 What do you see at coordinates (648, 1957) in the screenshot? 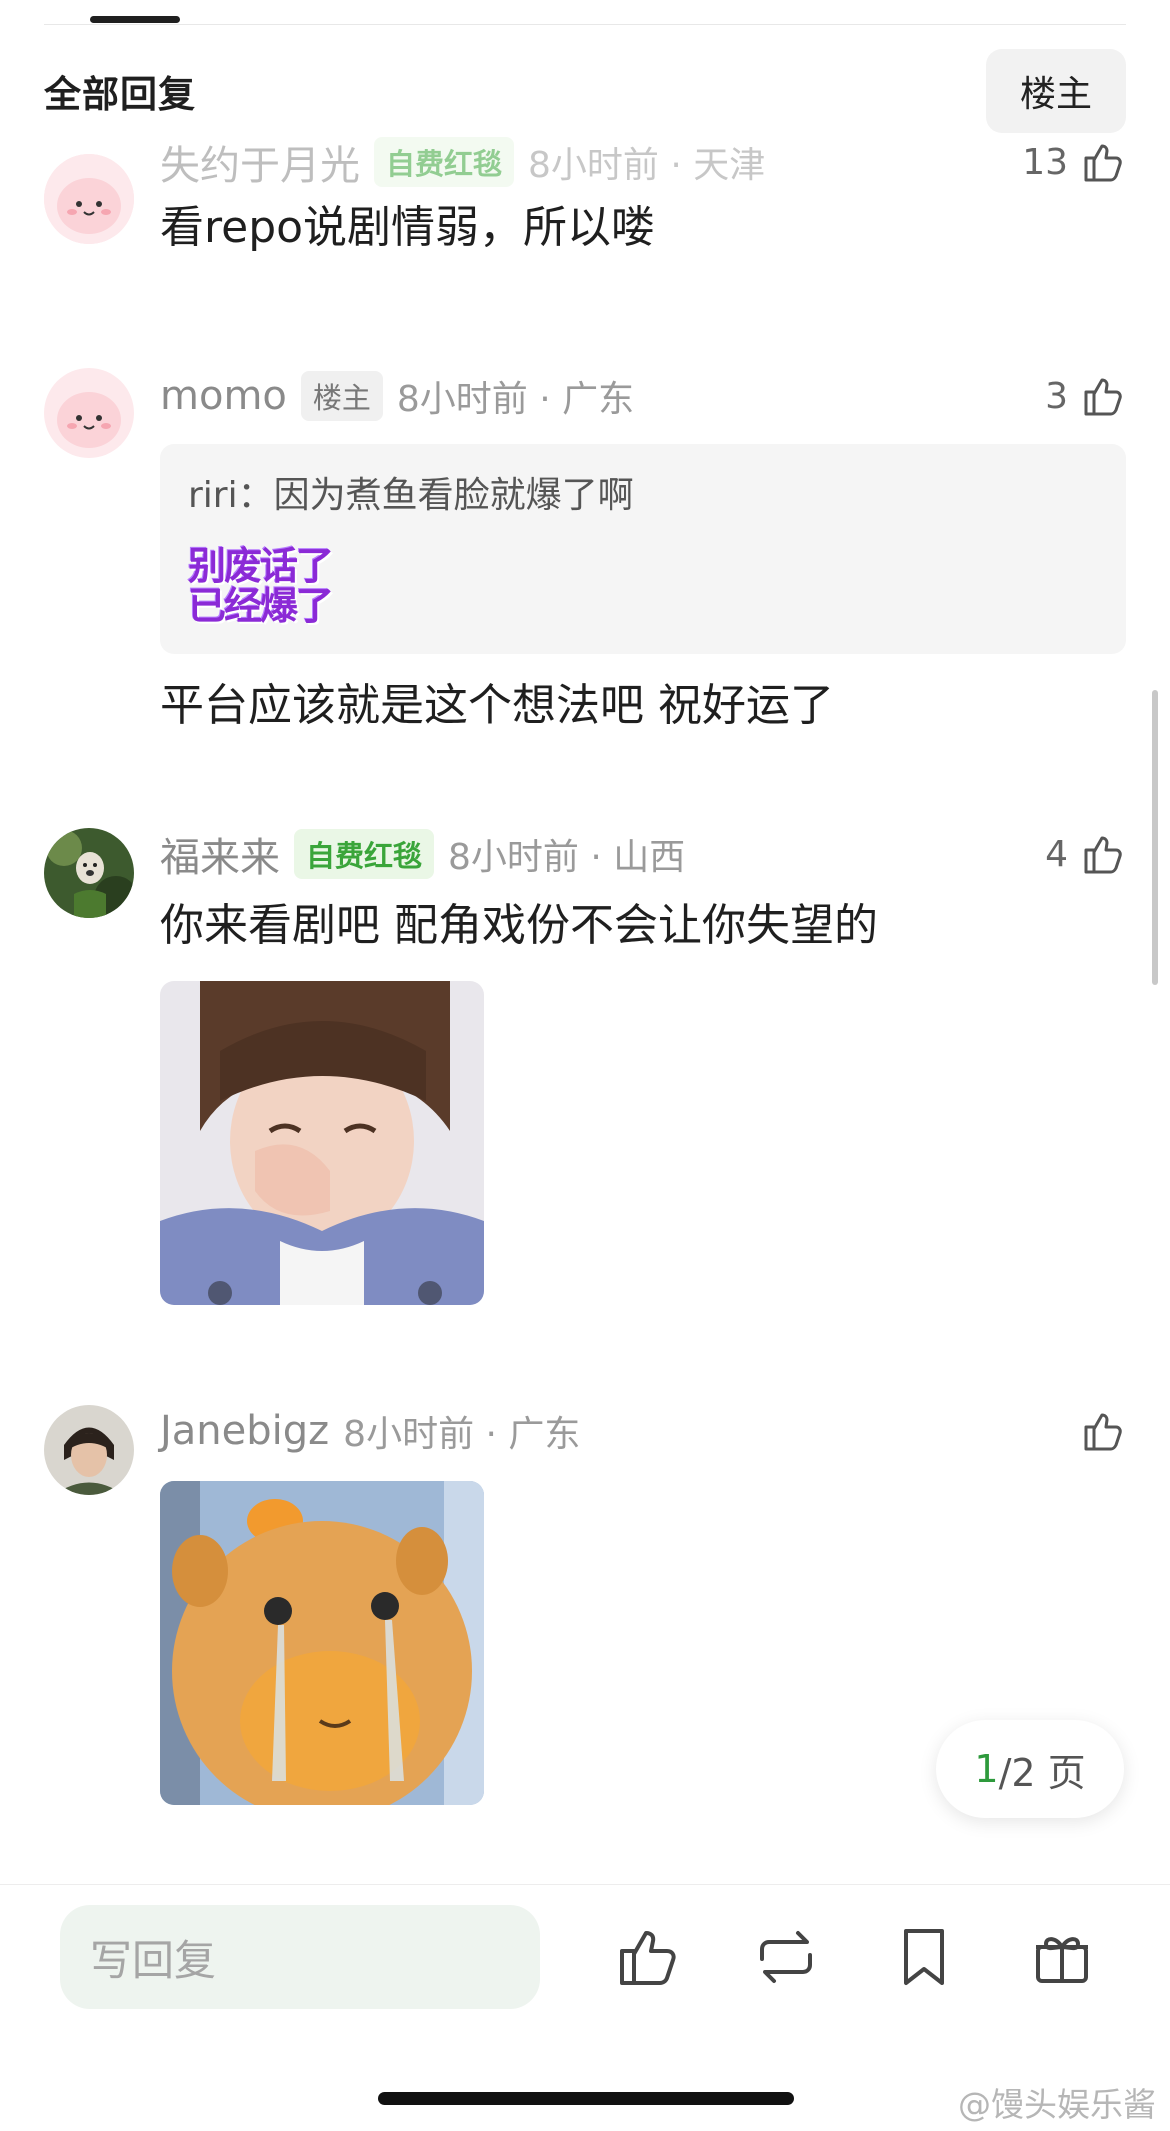
I see `like-icon` at bounding box center [648, 1957].